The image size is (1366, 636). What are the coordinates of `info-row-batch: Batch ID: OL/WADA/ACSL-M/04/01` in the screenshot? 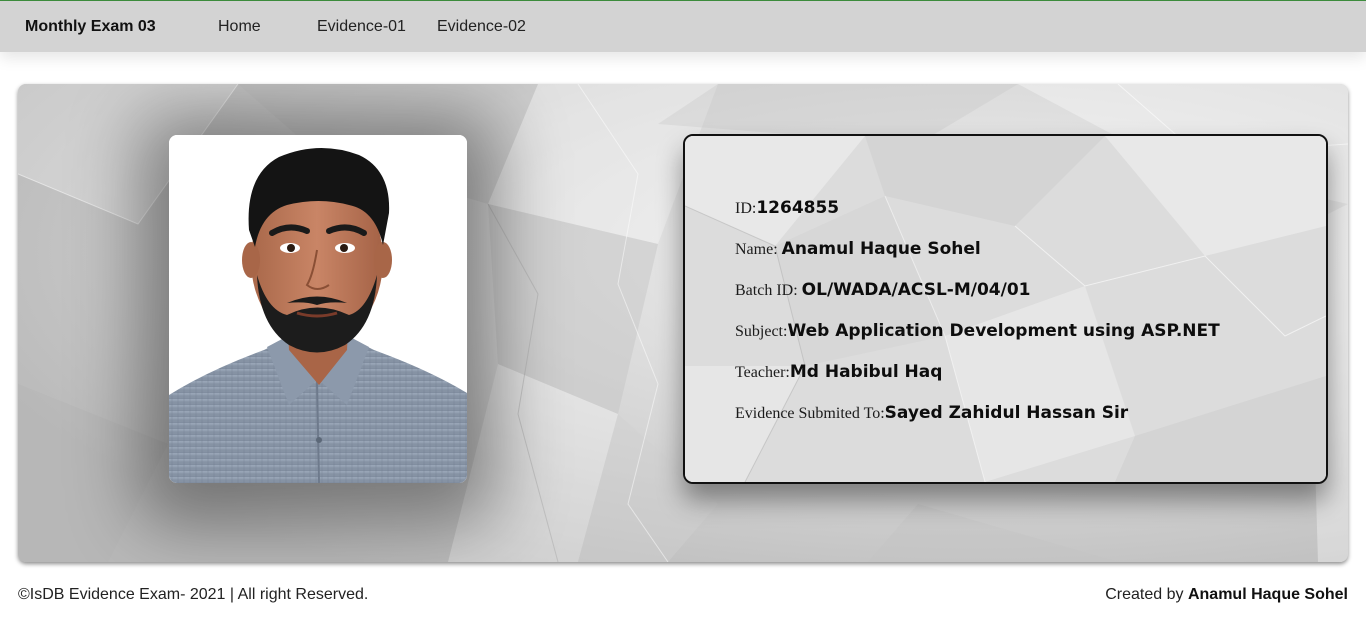 It's located at (883, 290).